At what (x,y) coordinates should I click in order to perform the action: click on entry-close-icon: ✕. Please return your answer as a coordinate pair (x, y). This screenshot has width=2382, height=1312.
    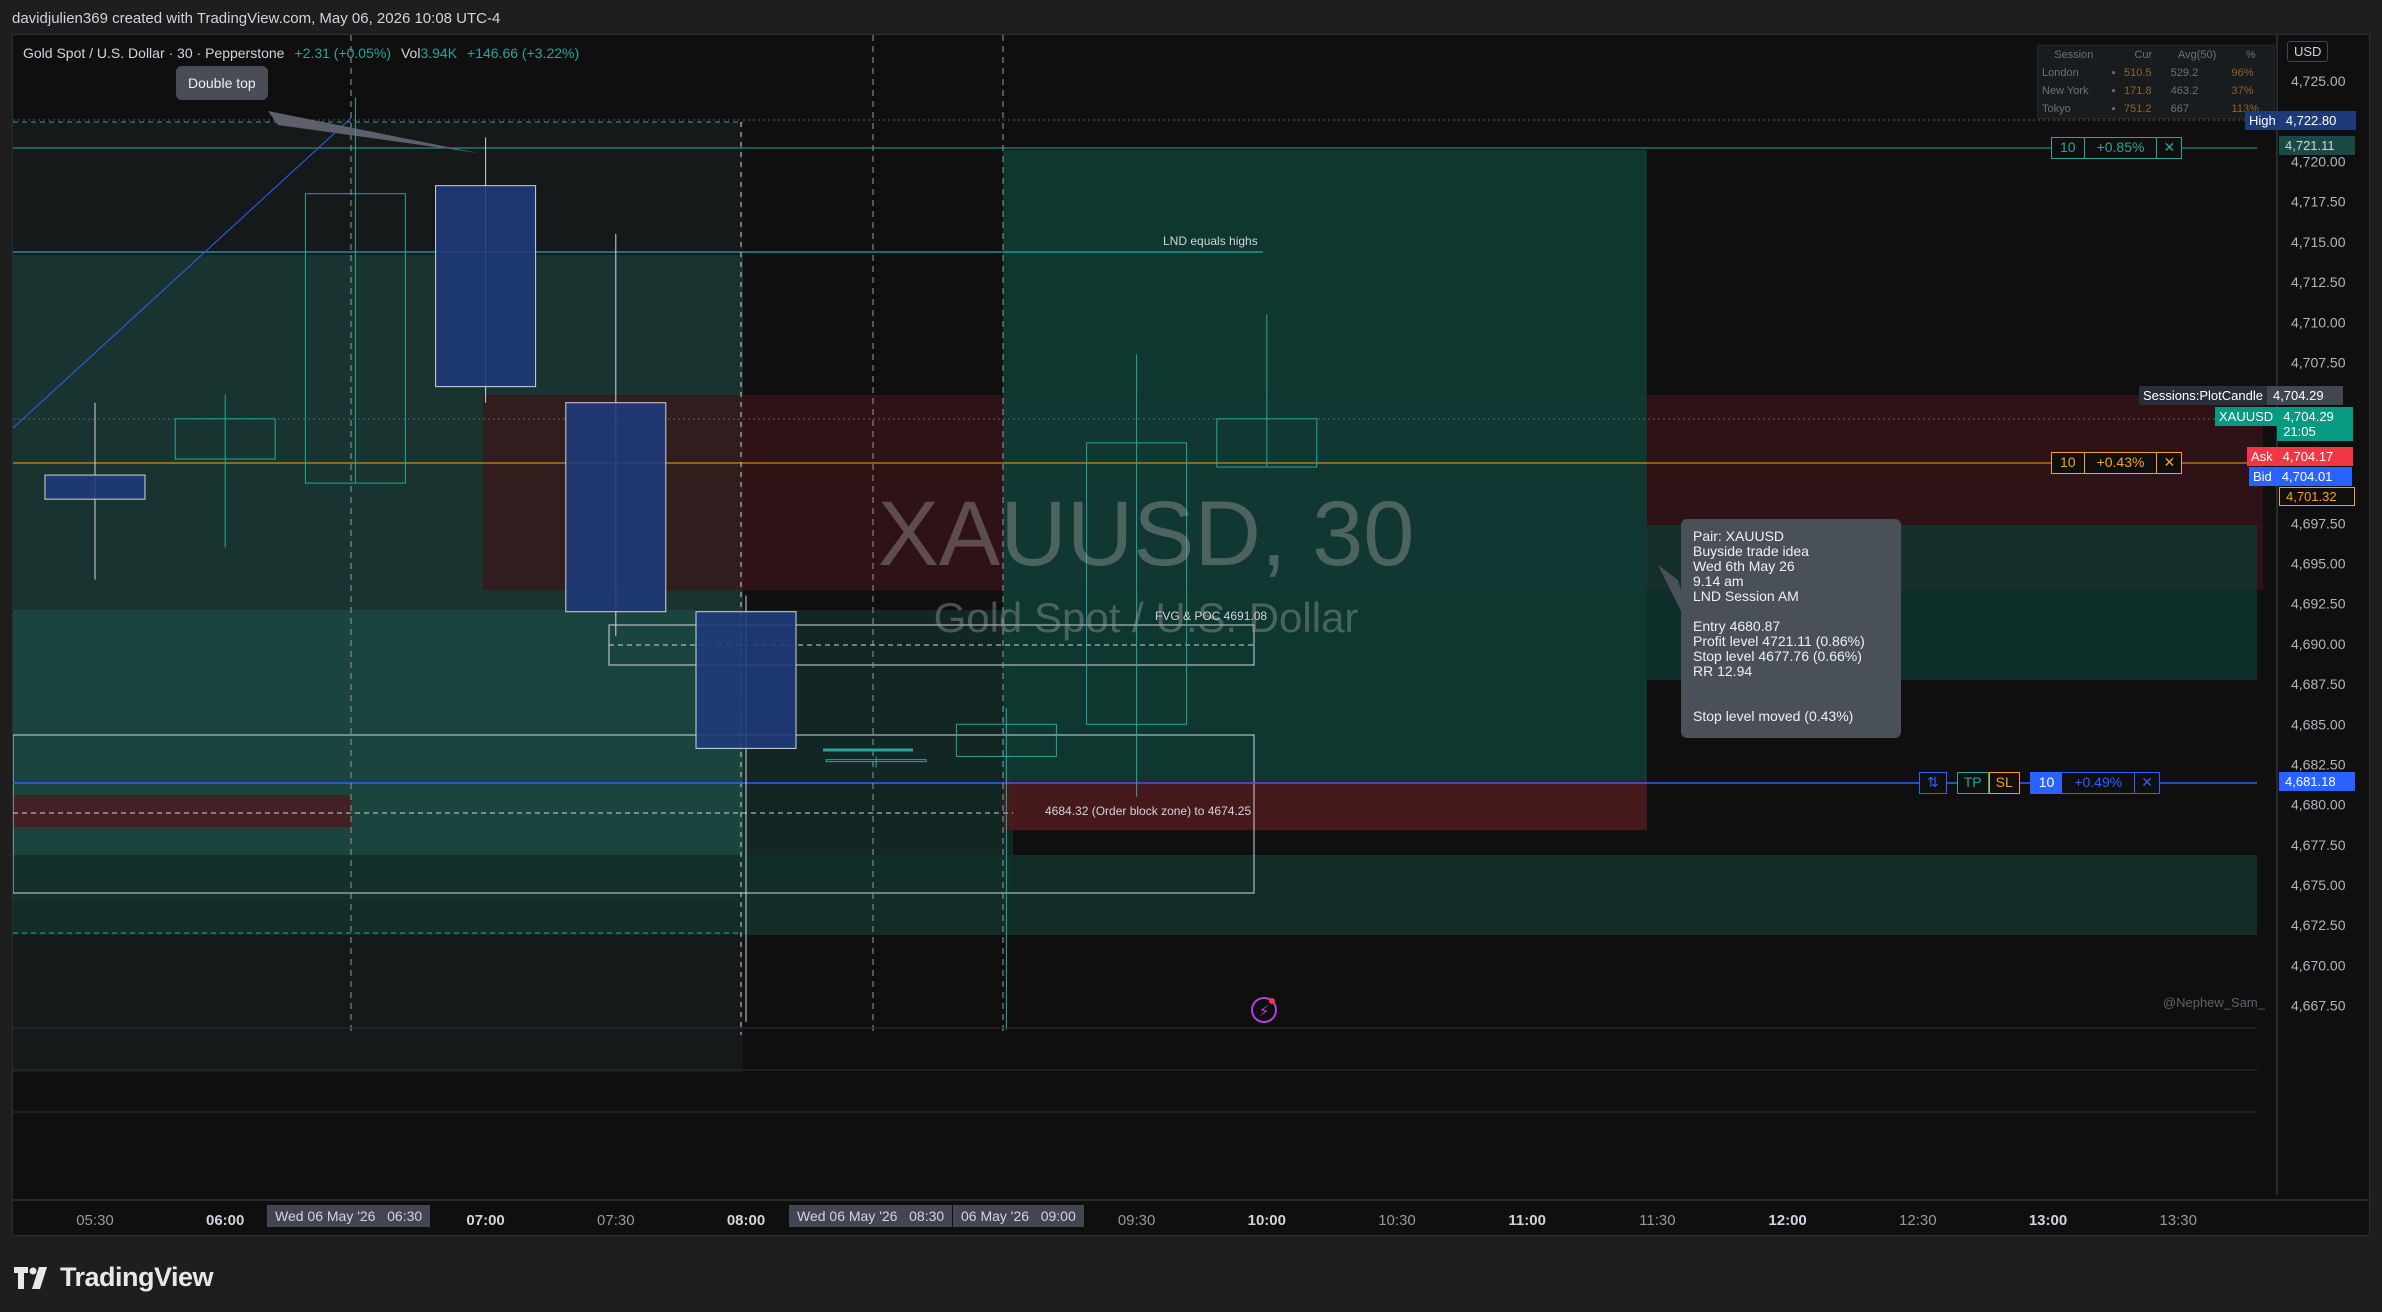
    Looking at the image, I should click on (2147, 783).